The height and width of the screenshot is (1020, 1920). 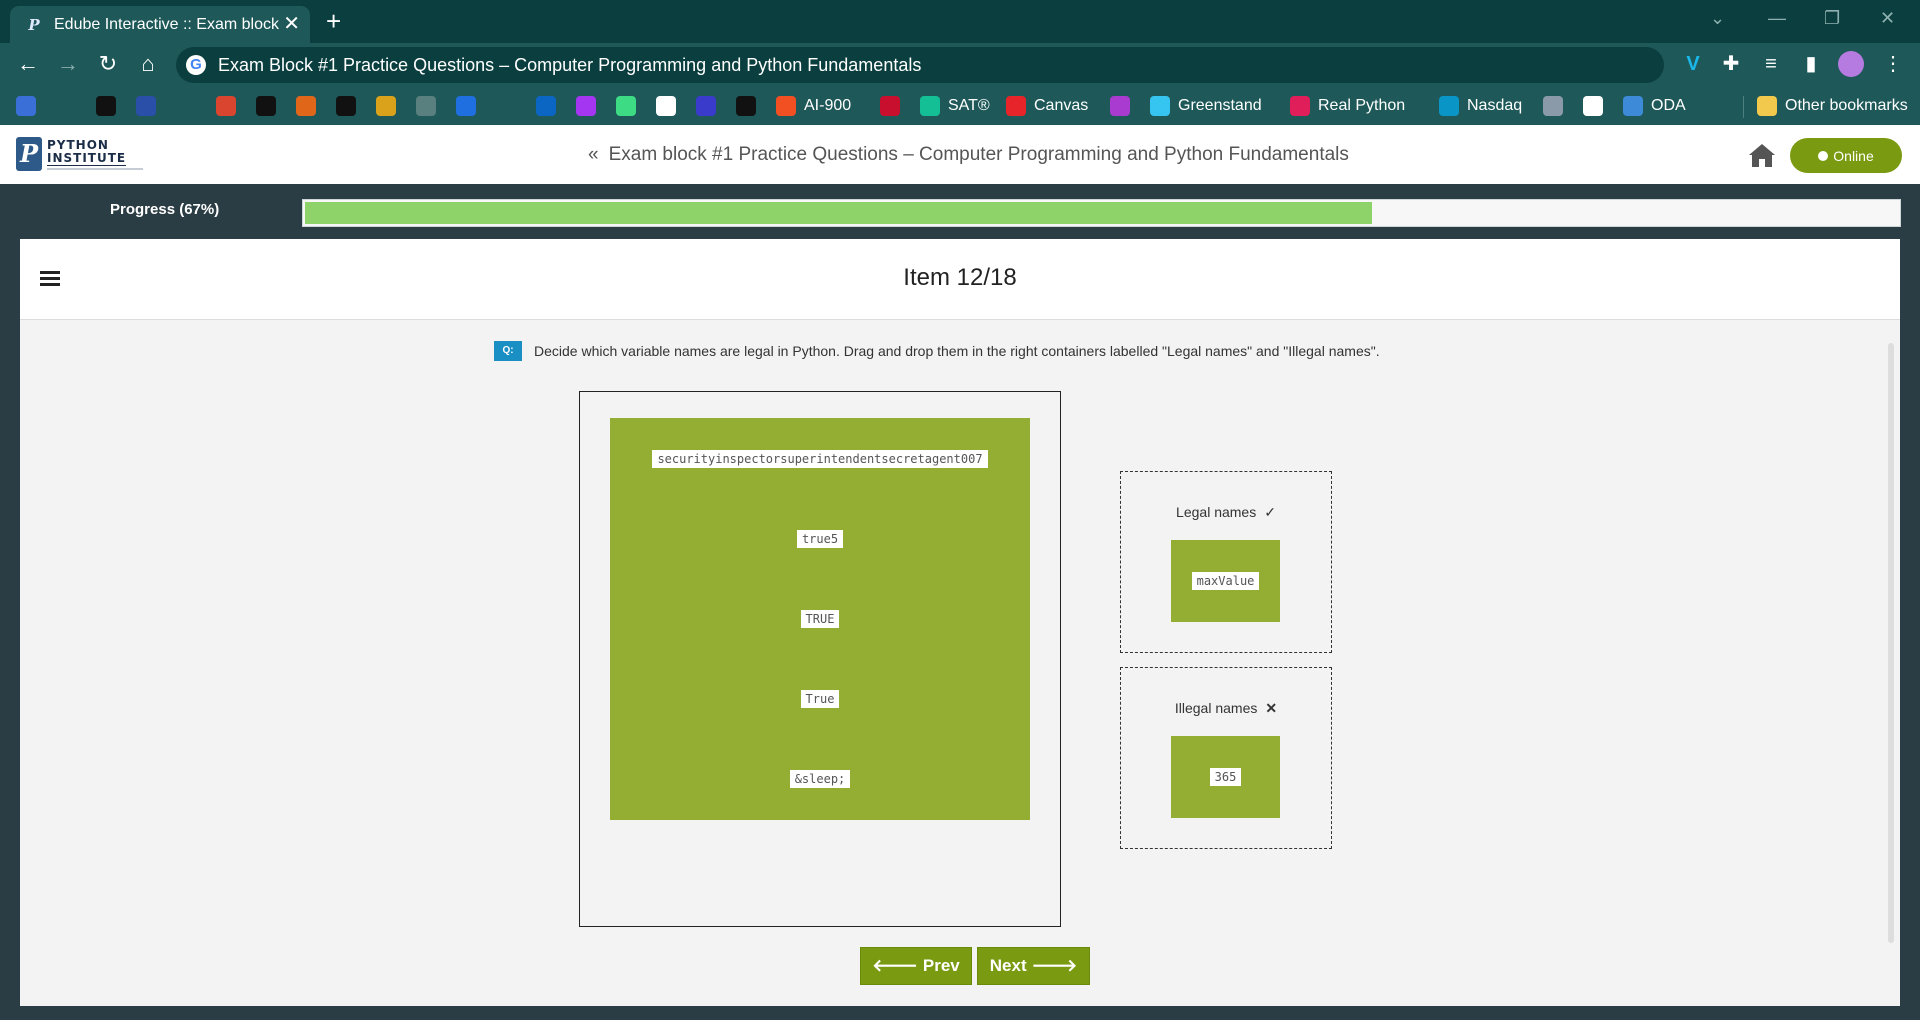 I want to click on logo-text-line2: INSTITUTE, so click(x=87, y=158).